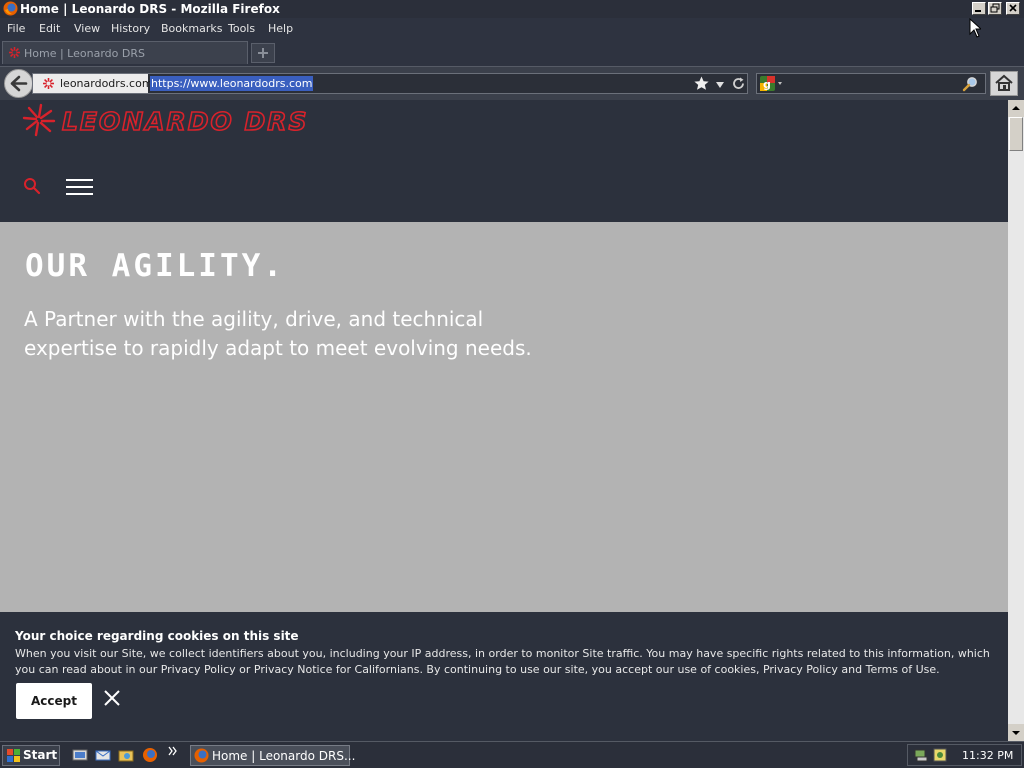 The height and width of the screenshot is (768, 1024). What do you see at coordinates (772, 85) in the screenshot?
I see `google-search-engine-icon: g` at bounding box center [772, 85].